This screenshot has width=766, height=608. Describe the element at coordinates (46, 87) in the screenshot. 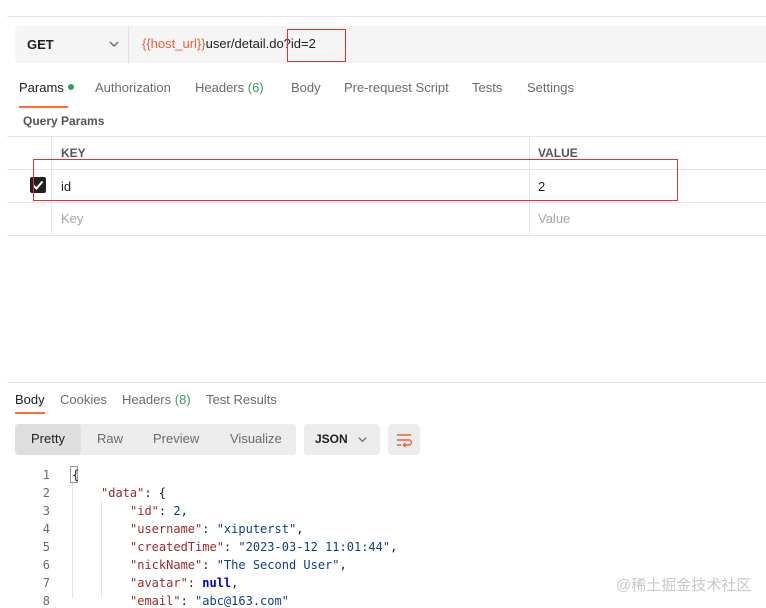

I see `tab-params: Params` at that location.